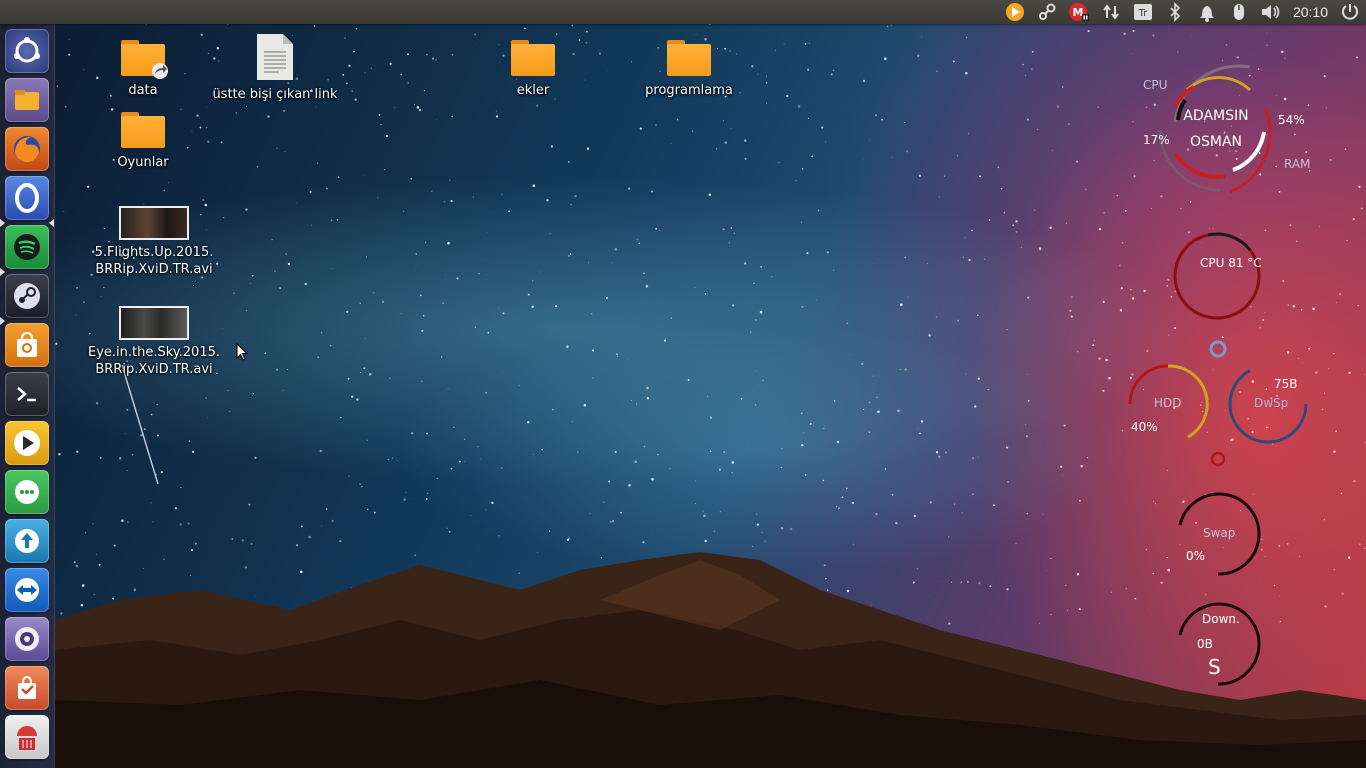 This screenshot has width=1366, height=768. Describe the element at coordinates (1155, 85) in the screenshot. I see `cpu-label: CPU` at that location.